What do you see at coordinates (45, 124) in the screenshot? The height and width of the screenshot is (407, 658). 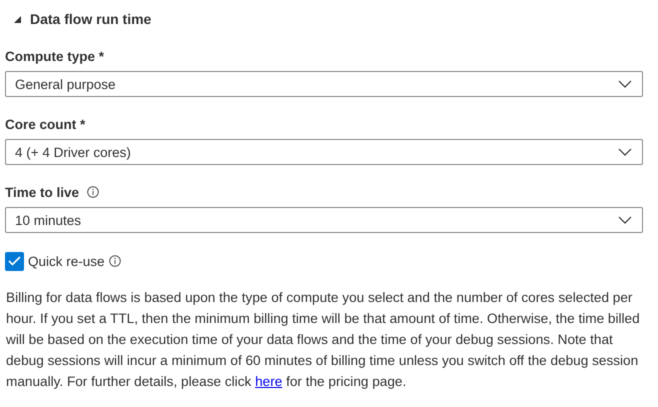 I see `field-label: Core count *` at bounding box center [45, 124].